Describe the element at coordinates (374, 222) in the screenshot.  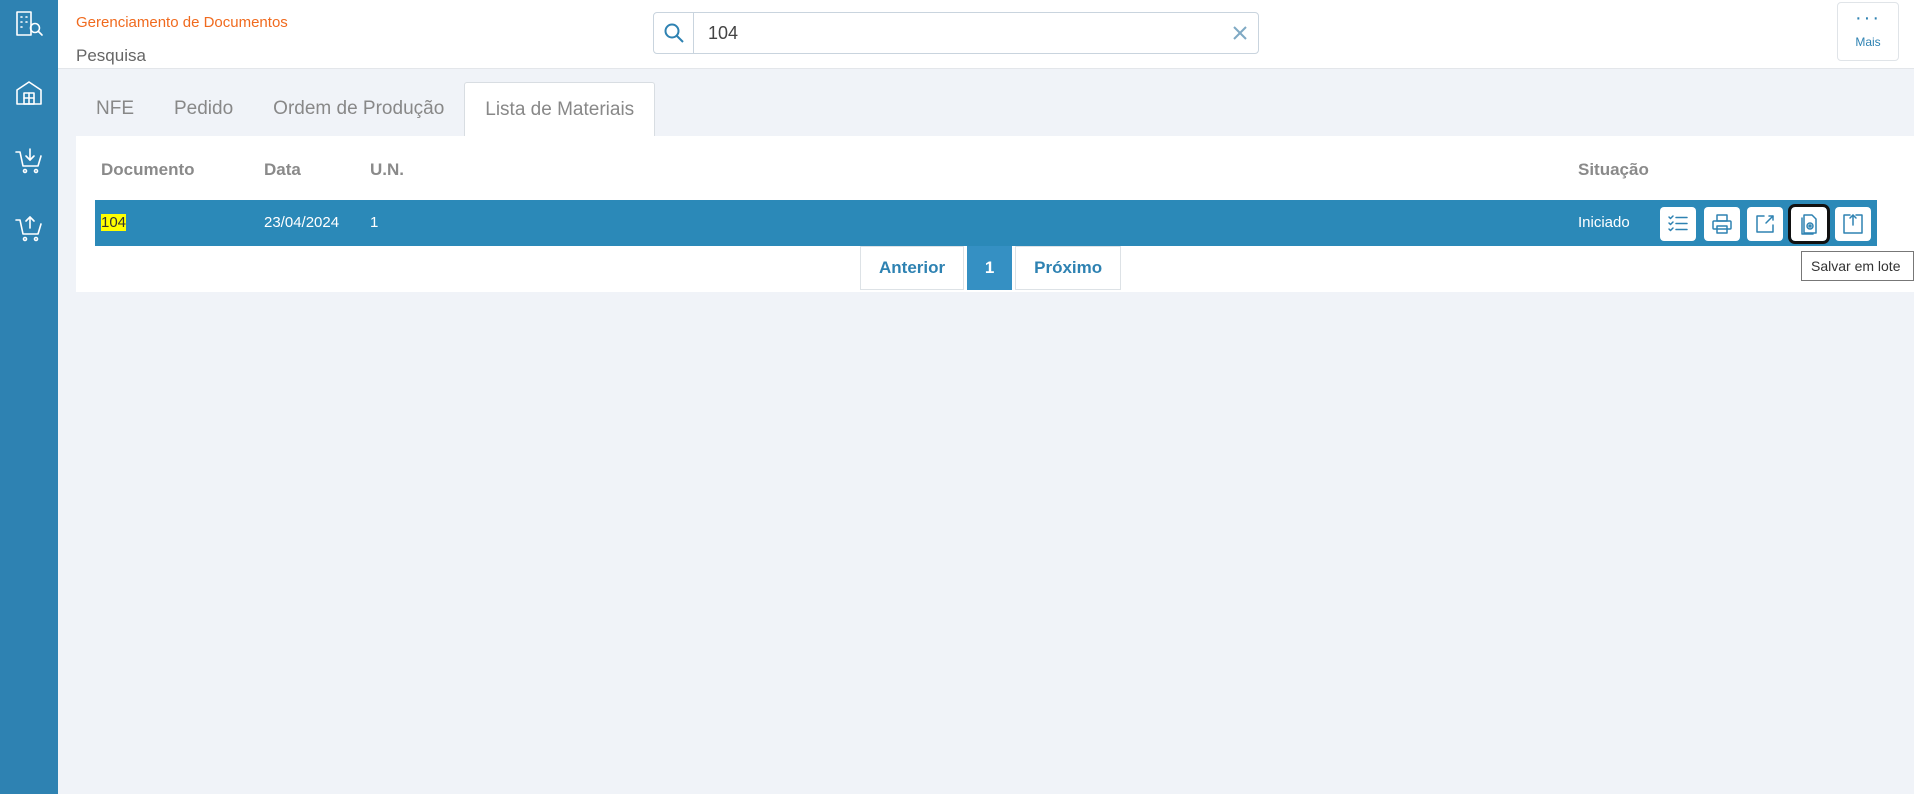
I see `cell-un: 1` at that location.